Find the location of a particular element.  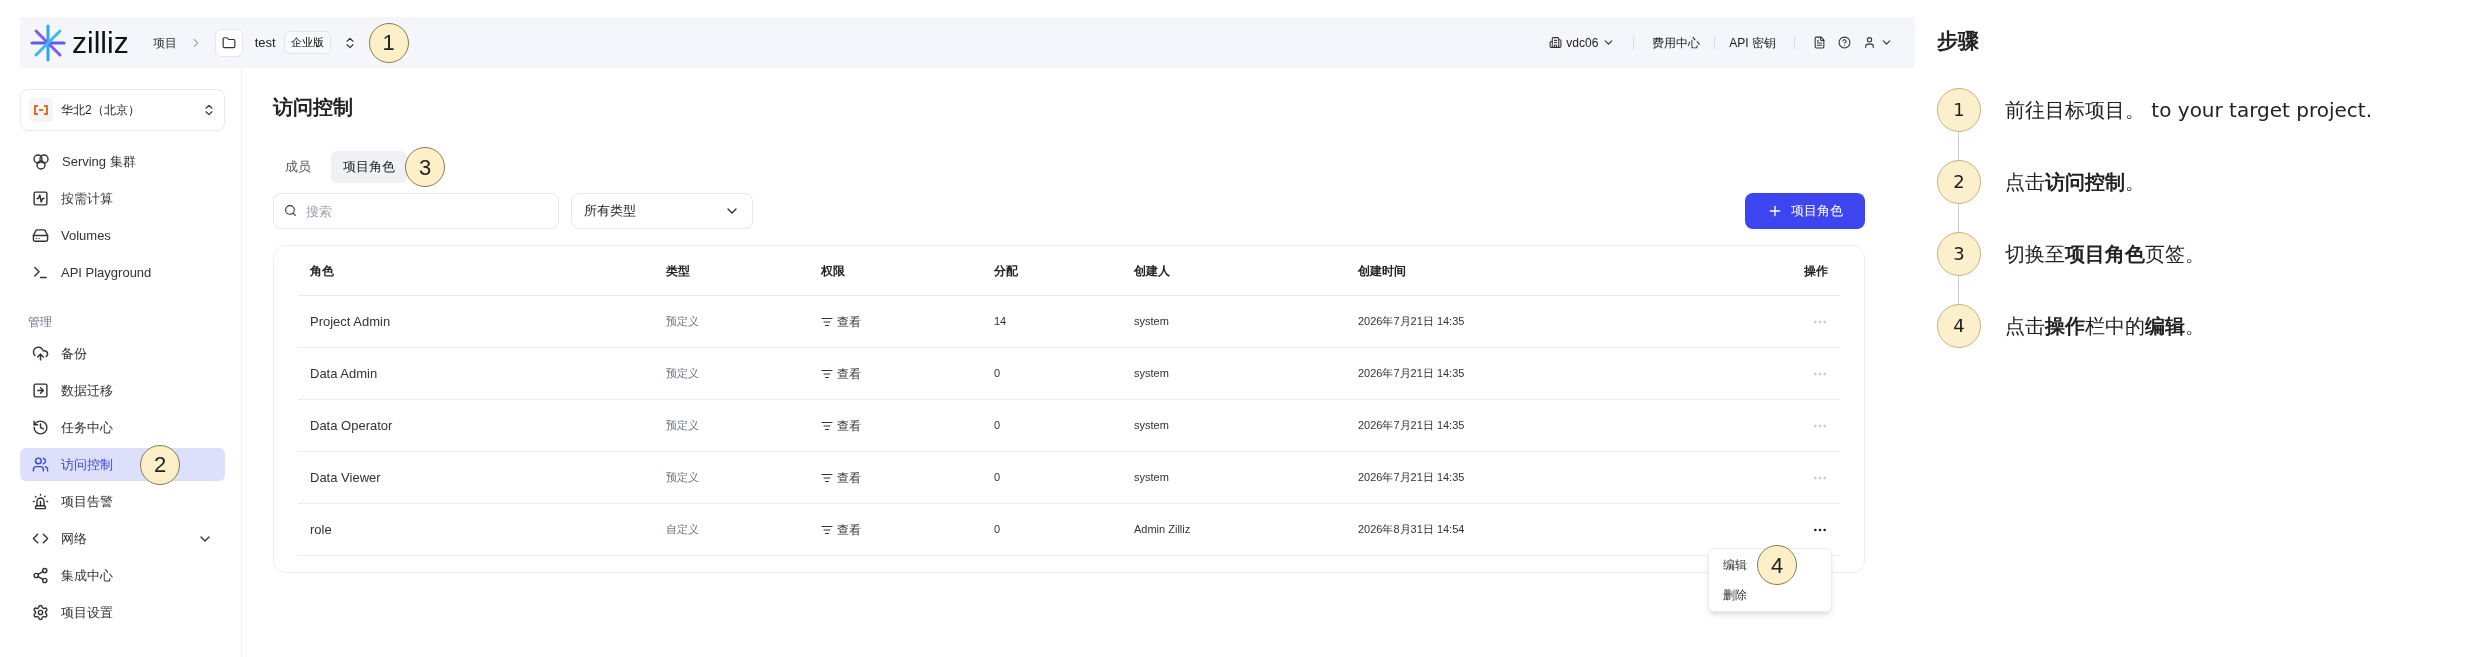

step-text: 前往目标项目。 to your target project. is located at coordinates (2189, 110).